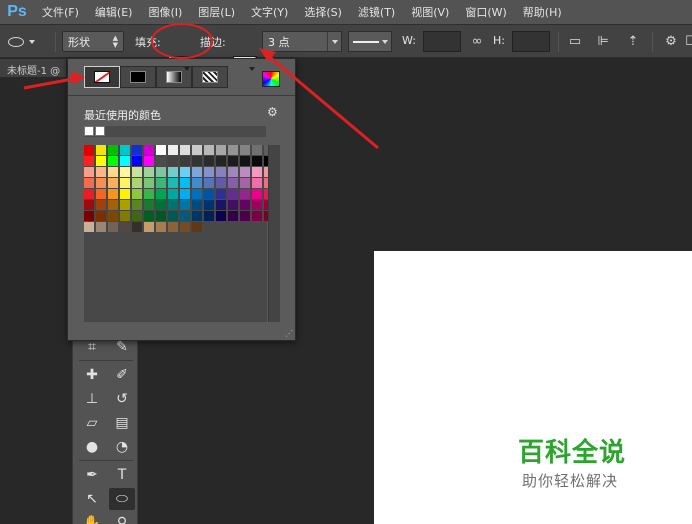  I want to click on resize-grip-icon: ⋰, so click(289, 334).